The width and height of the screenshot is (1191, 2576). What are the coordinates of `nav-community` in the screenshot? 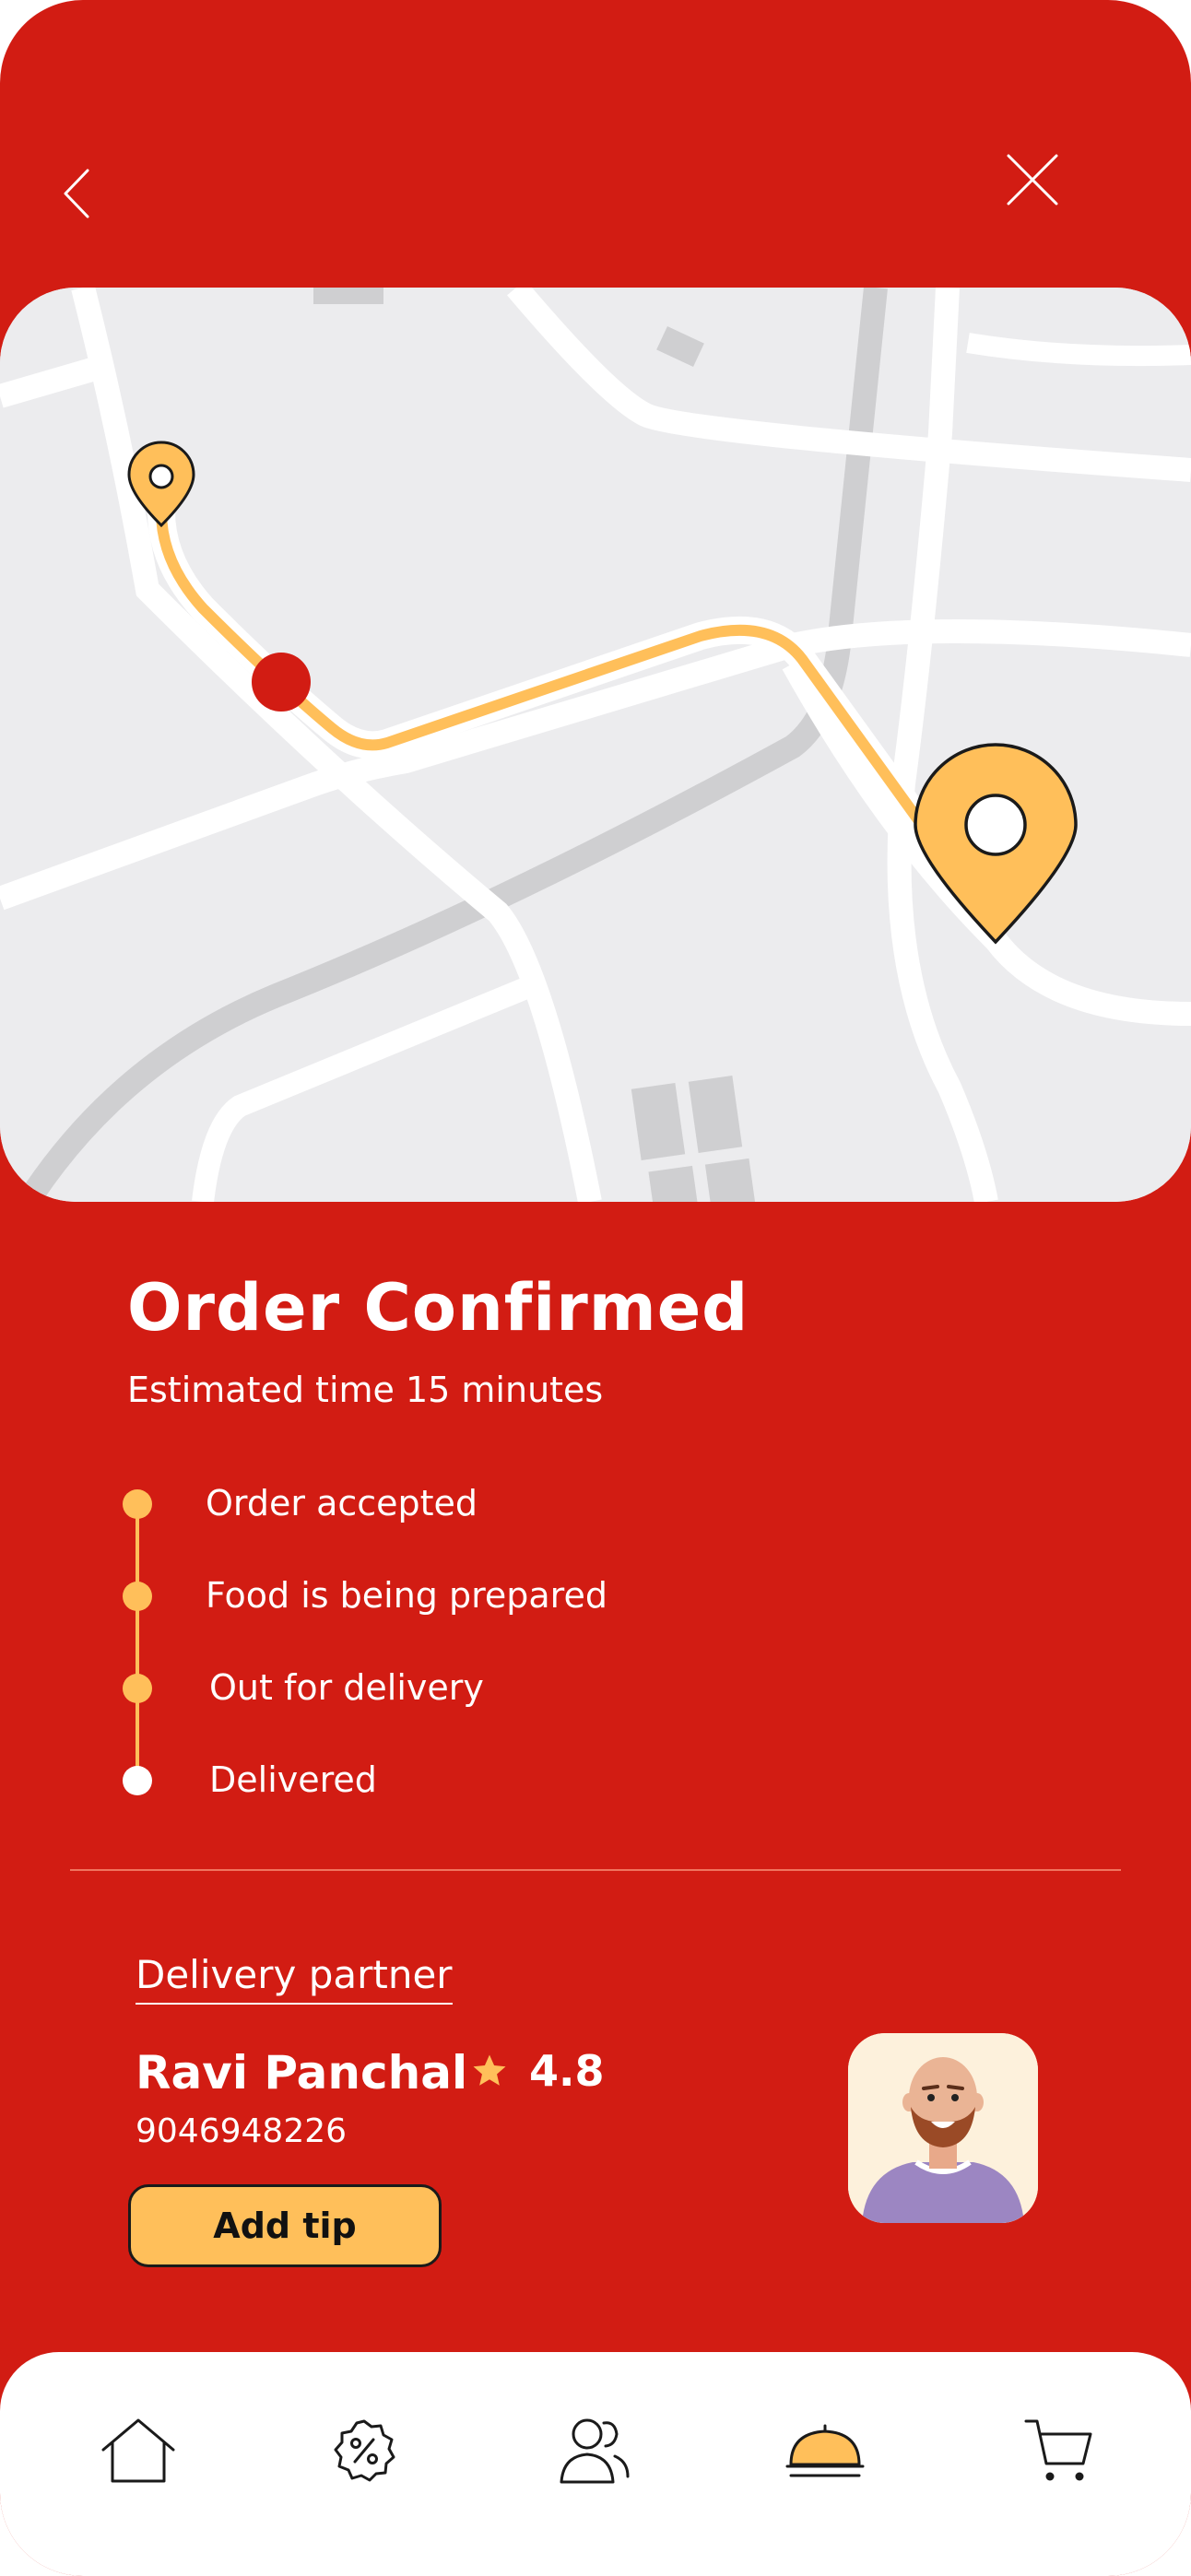 It's located at (594, 2450).